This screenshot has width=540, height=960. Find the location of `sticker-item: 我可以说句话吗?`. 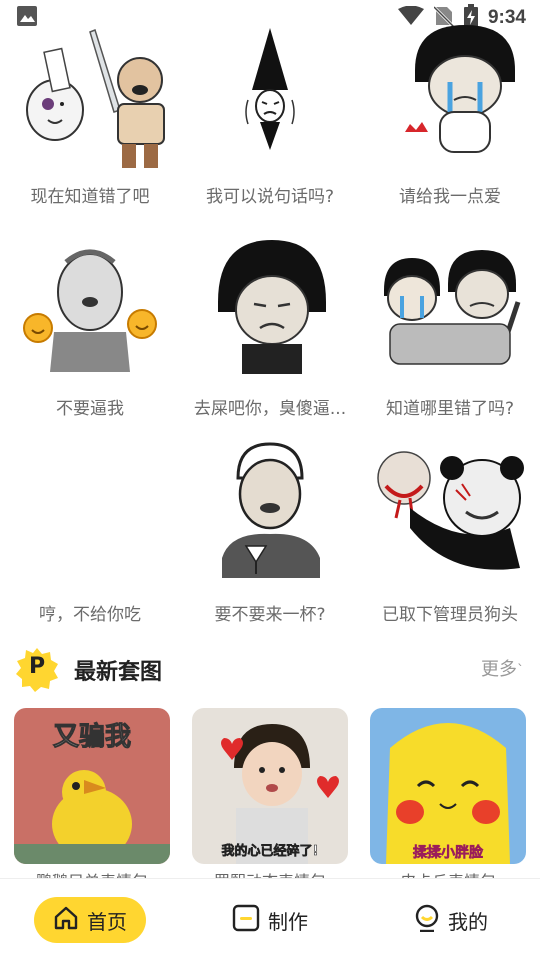

sticker-item: 我可以说句话吗? is located at coordinates (270, 120).